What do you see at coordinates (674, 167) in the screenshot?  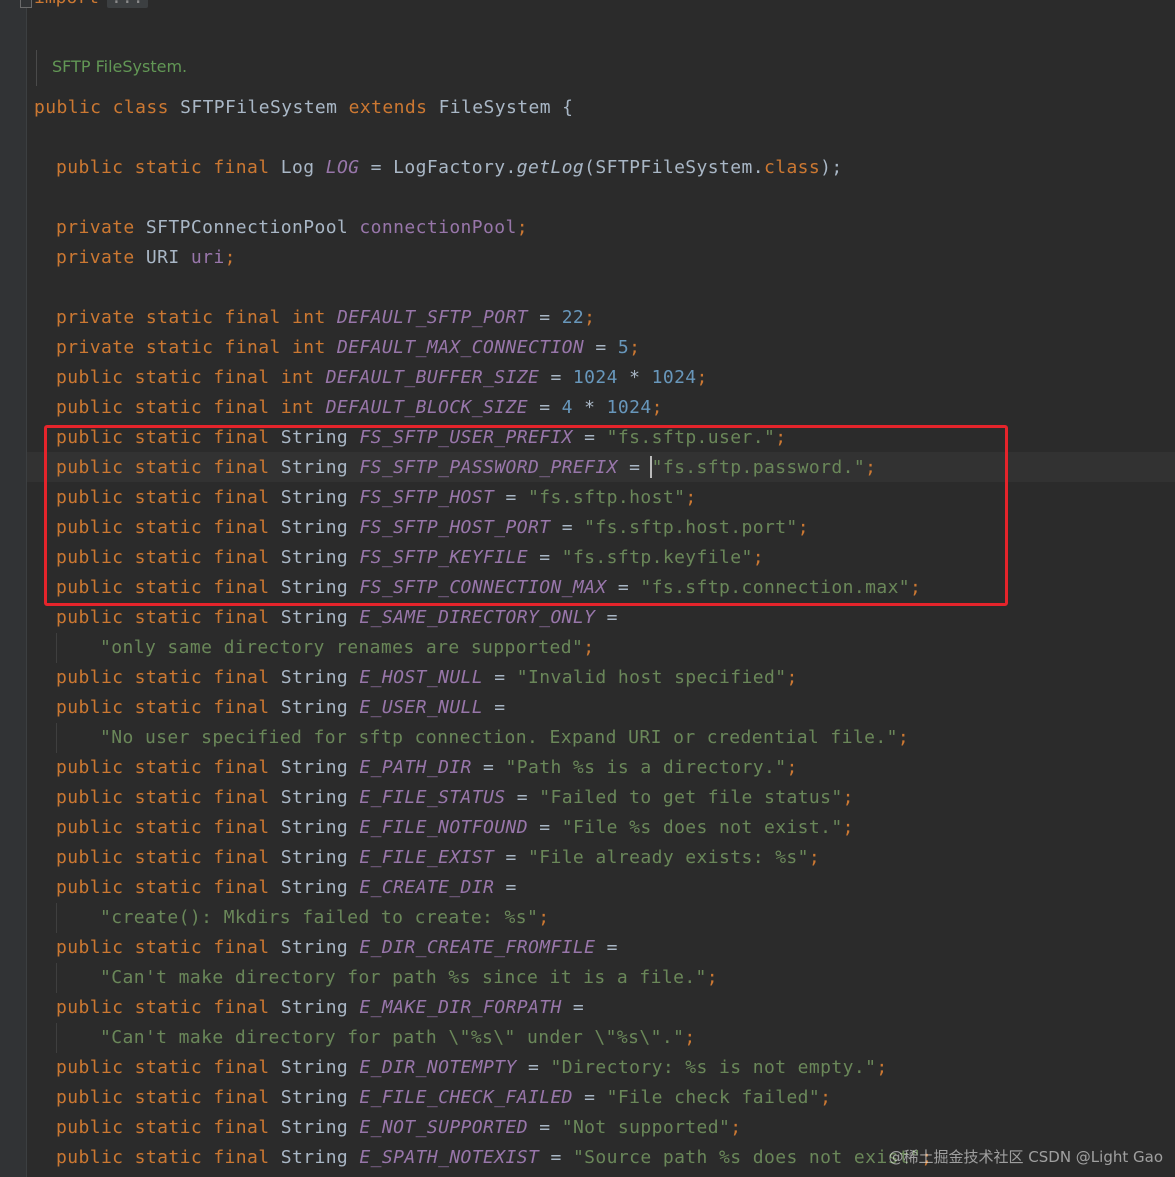 I see `argument: (SFTPFileSystem.` at bounding box center [674, 167].